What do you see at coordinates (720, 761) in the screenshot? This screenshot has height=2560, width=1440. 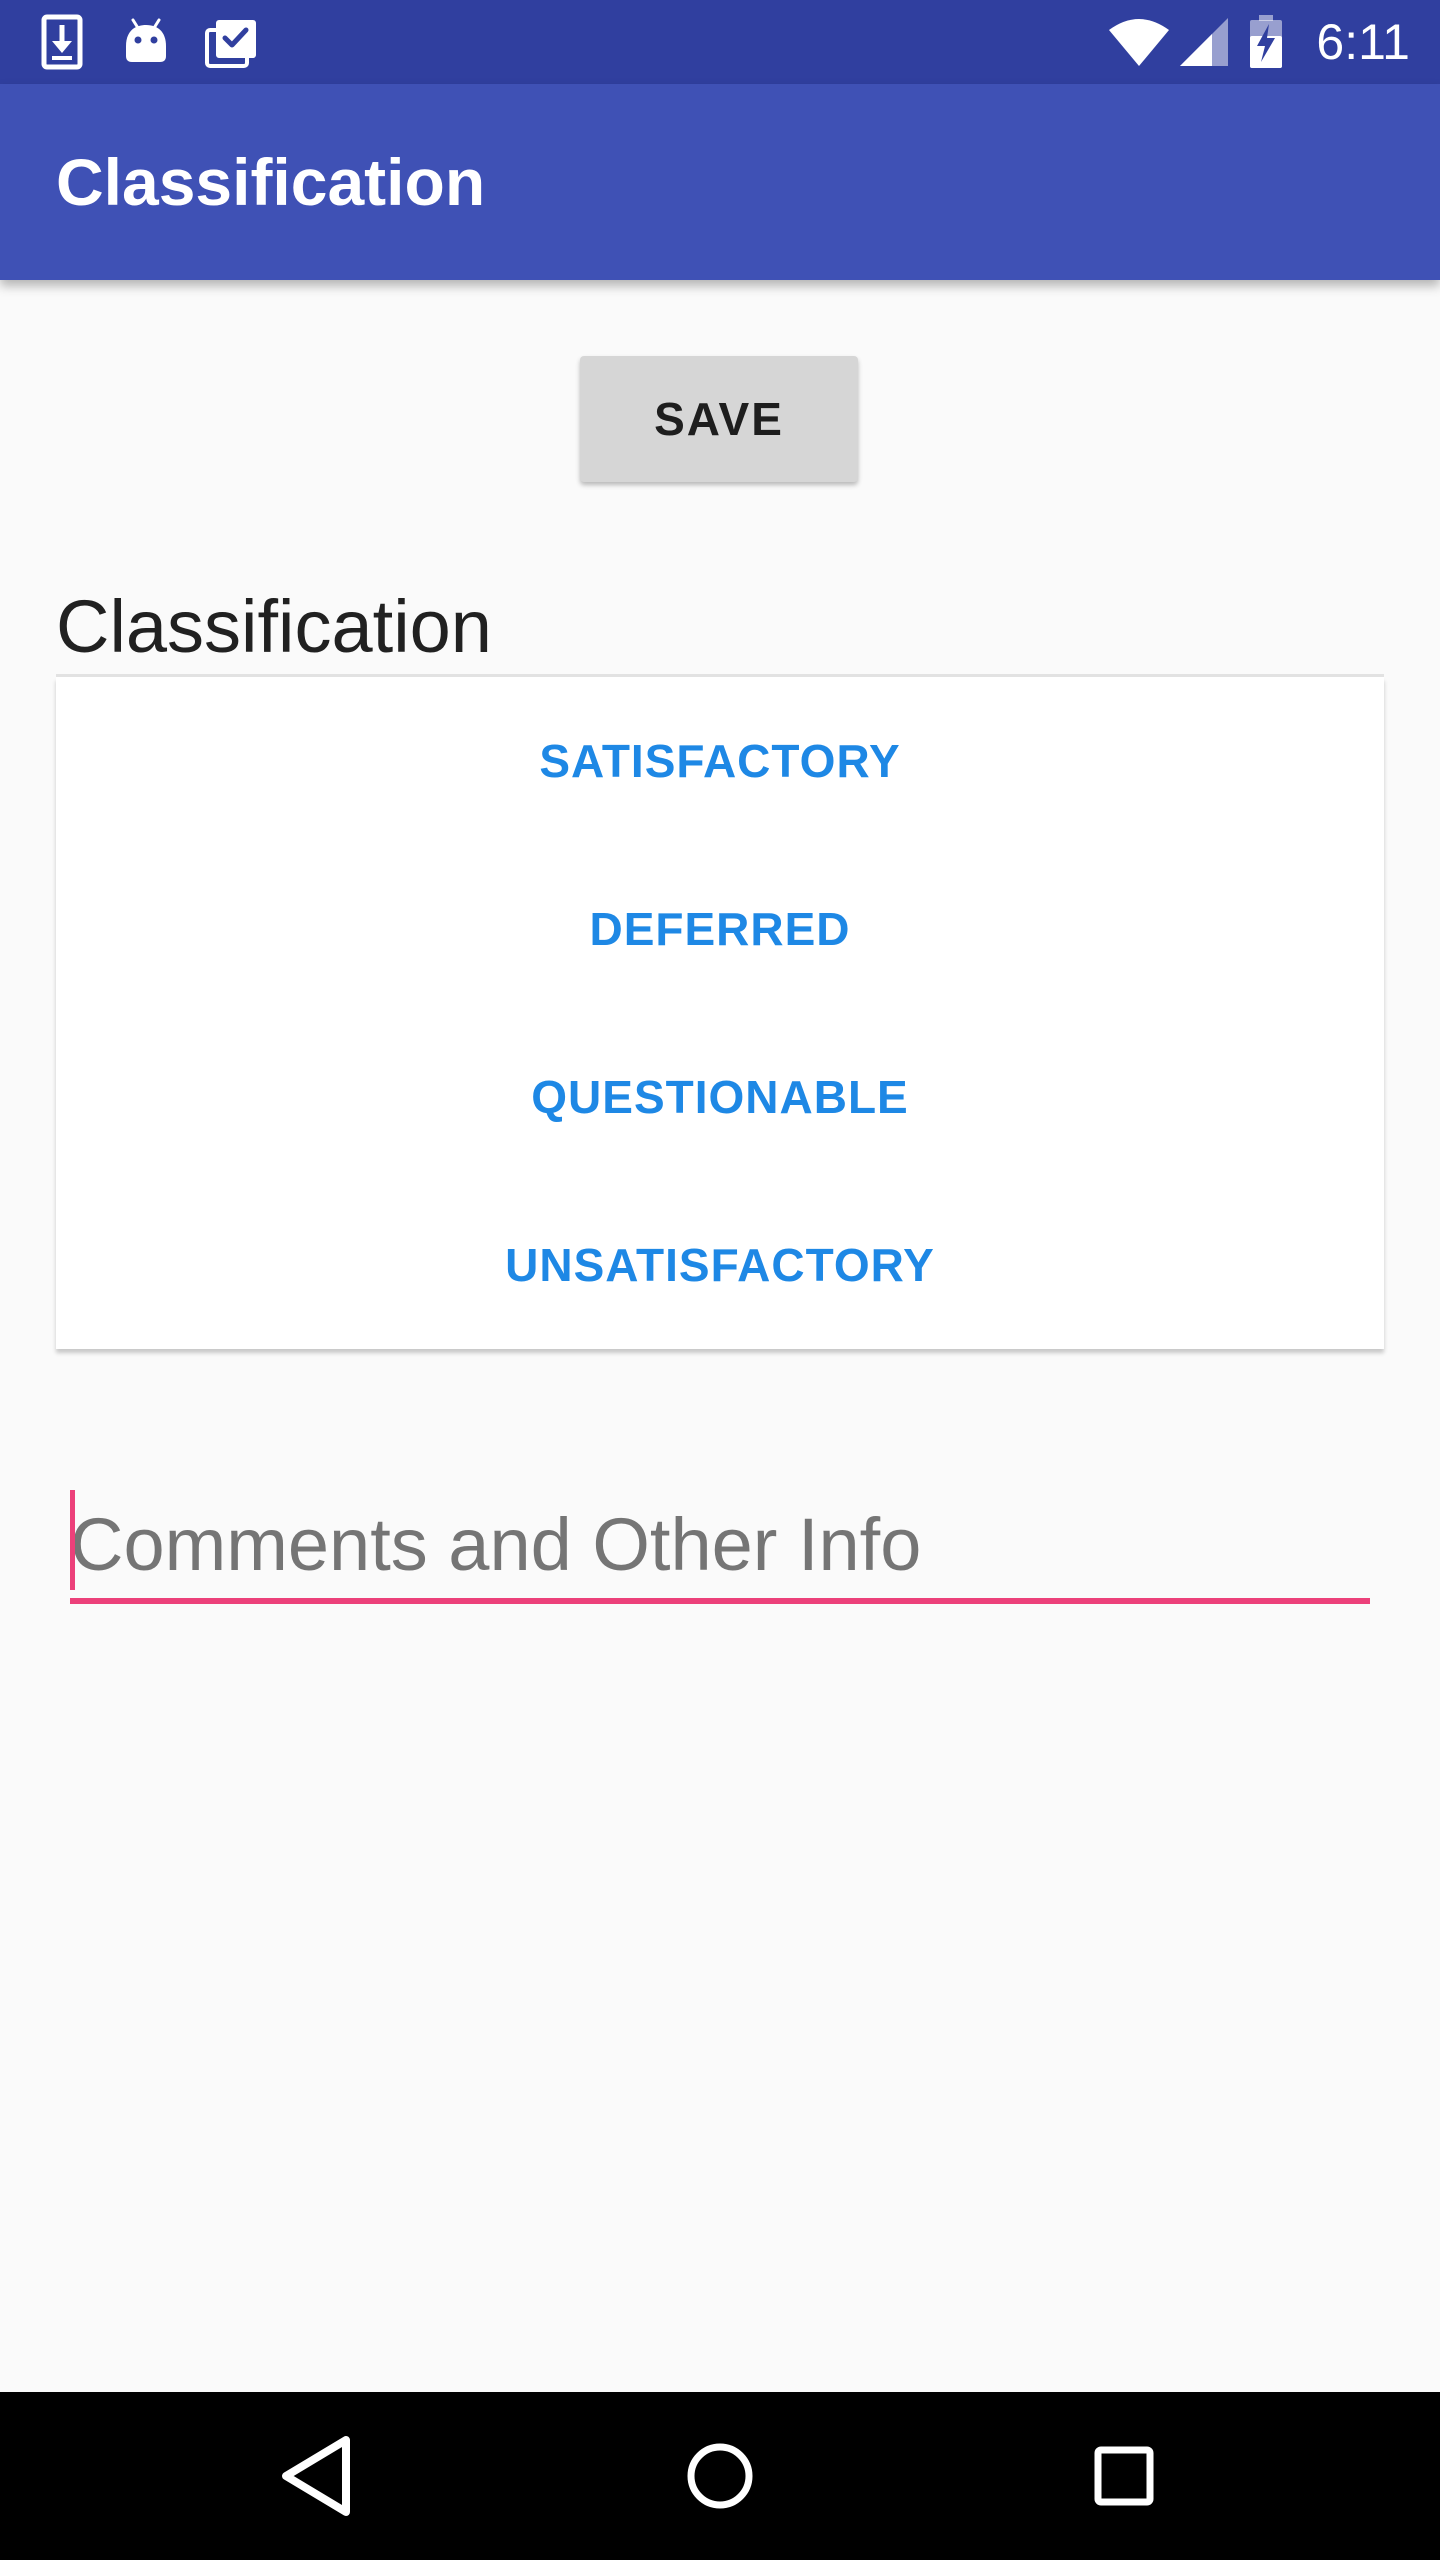 I see `option-satisfactory: SATISFACTORY` at bounding box center [720, 761].